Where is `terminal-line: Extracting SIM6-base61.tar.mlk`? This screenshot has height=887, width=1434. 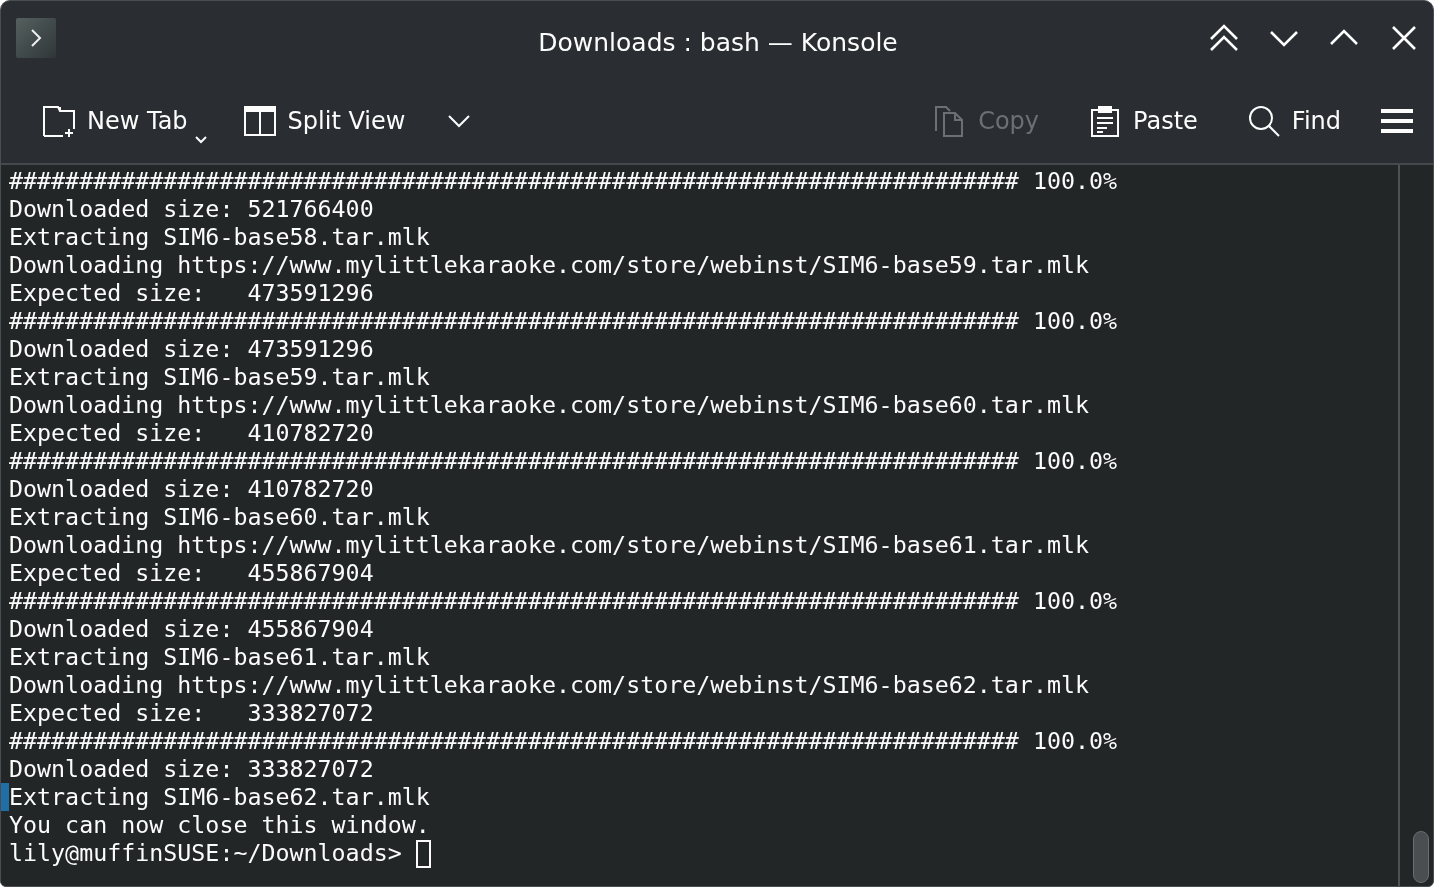
terminal-line: Extracting SIM6-base61.tar.mlk is located at coordinates (219, 657).